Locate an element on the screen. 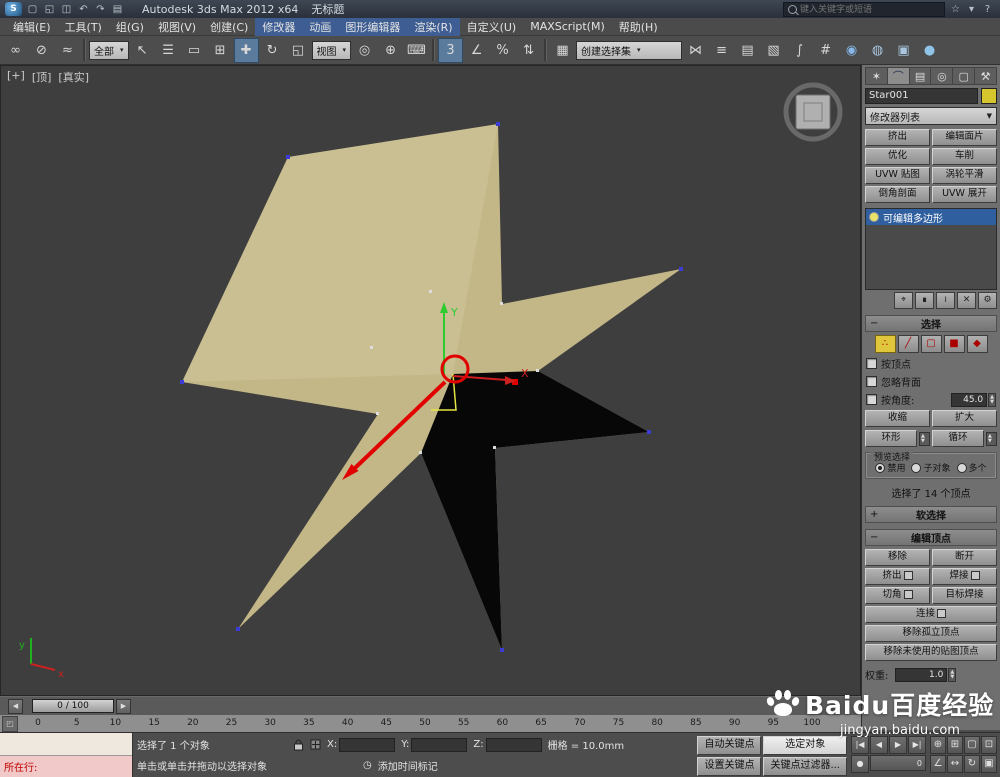  time-slider: ◀ 0 / 100 ▶ is located at coordinates (430, 705).